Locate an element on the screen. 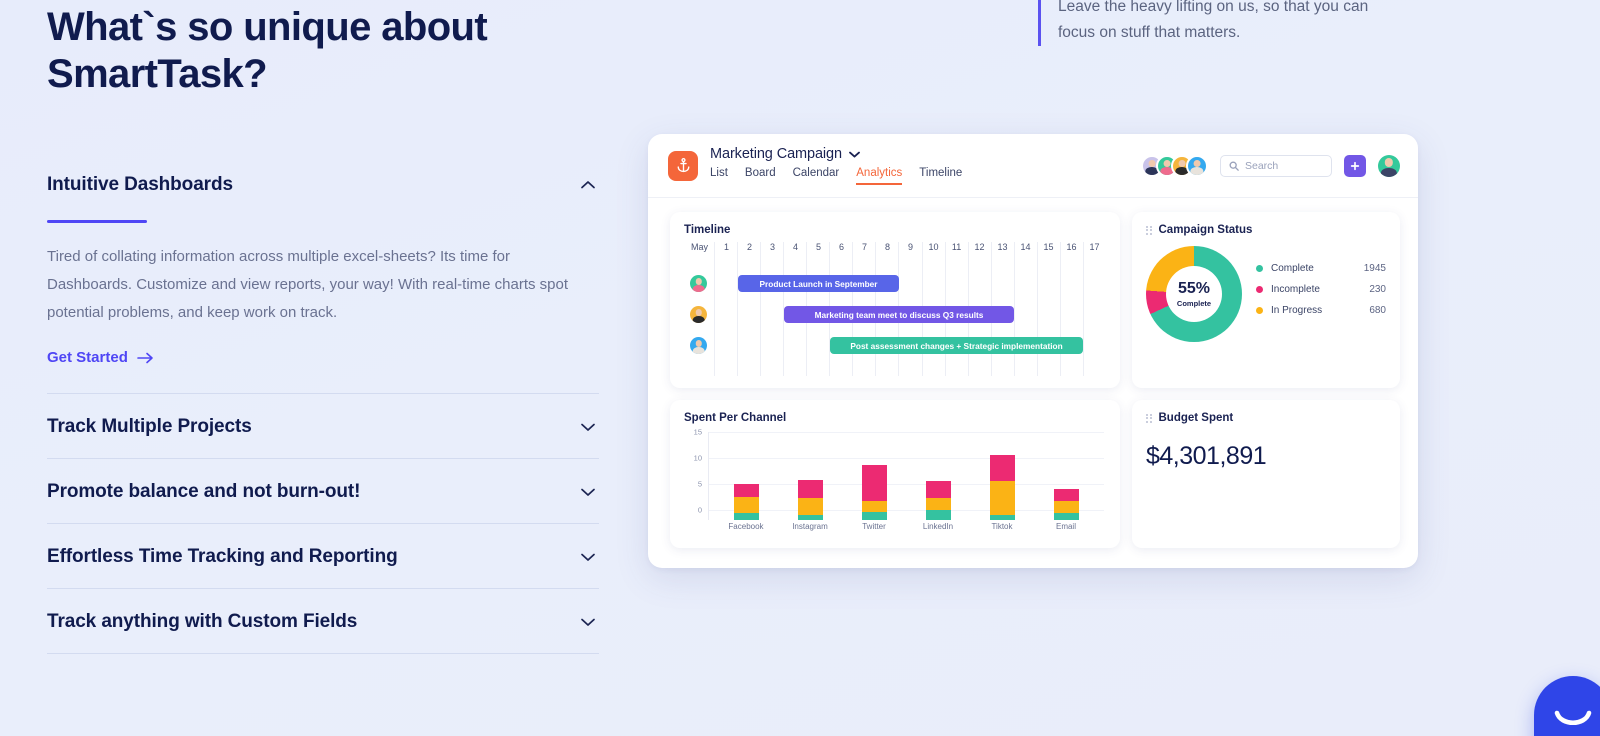 The image size is (1600, 736). legend-value: 680 is located at coordinates (1377, 310).